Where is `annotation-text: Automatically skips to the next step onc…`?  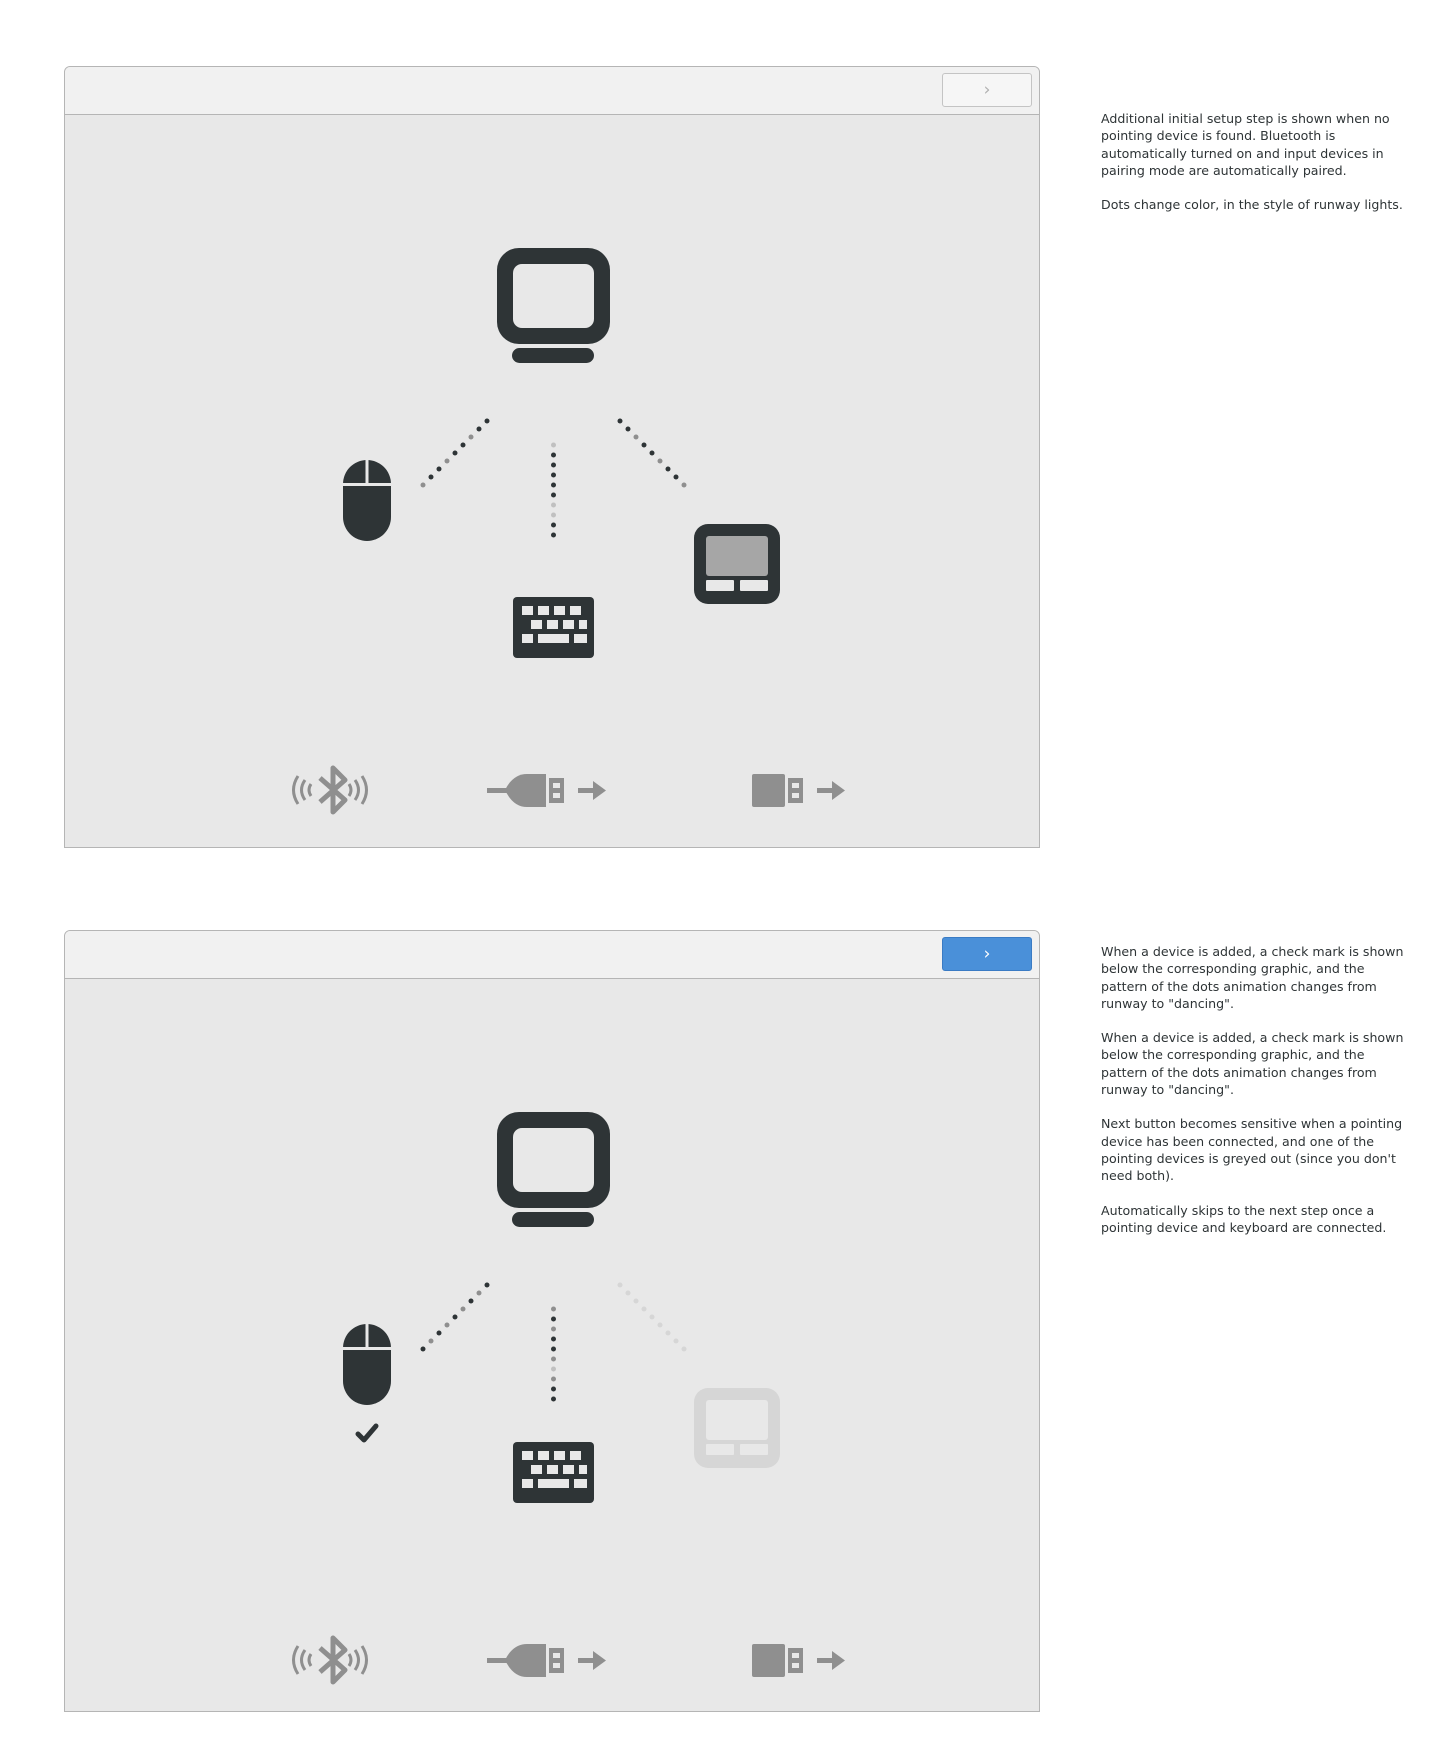 annotation-text: Automatically skips to the next step onc… is located at coordinates (1244, 1218).